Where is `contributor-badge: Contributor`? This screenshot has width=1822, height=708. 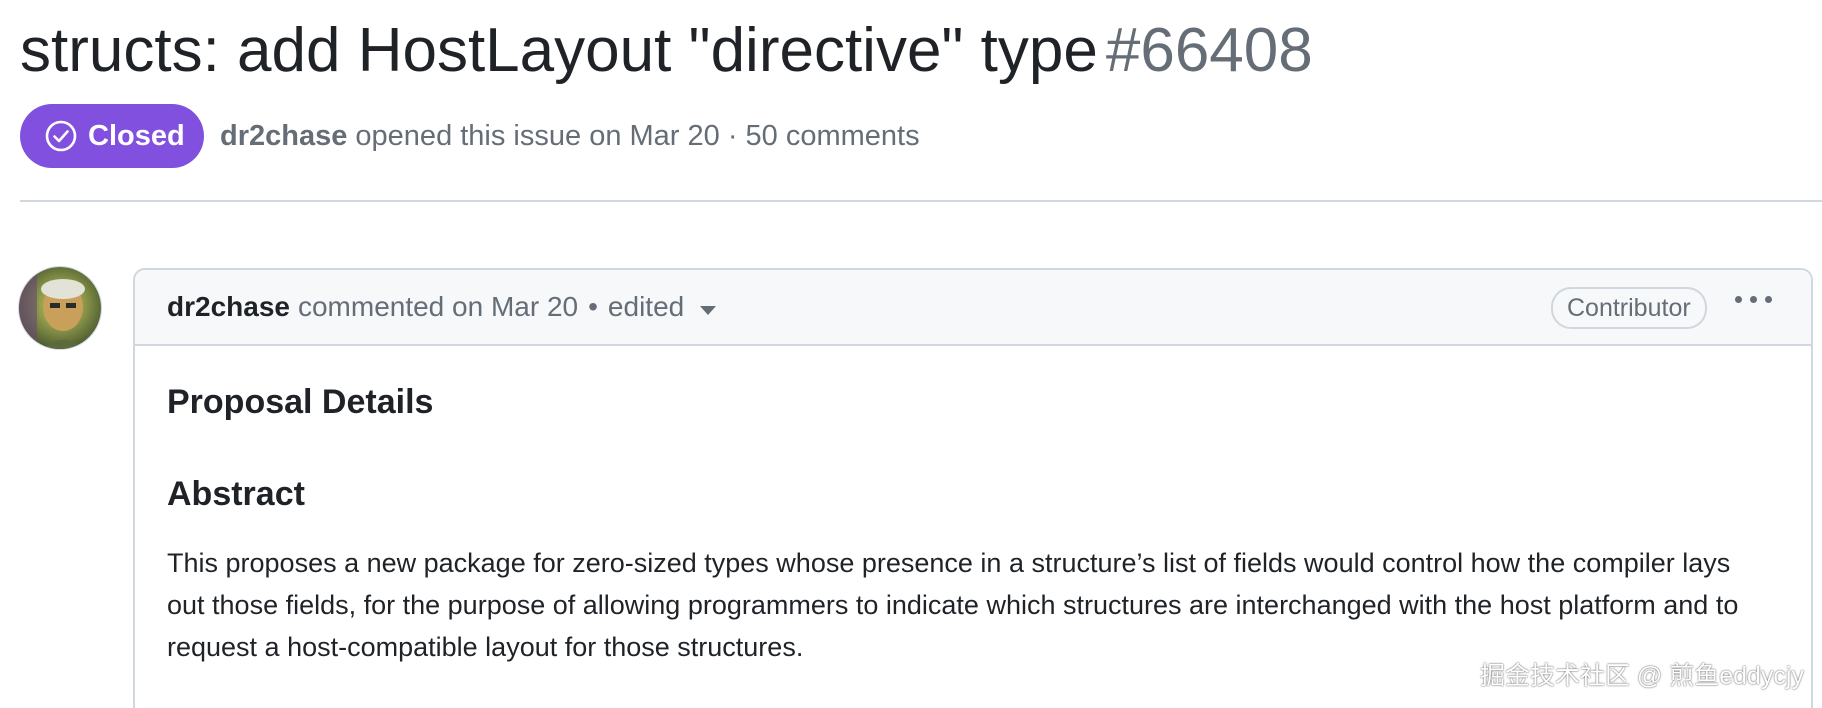
contributor-badge: Contributor is located at coordinates (1629, 308).